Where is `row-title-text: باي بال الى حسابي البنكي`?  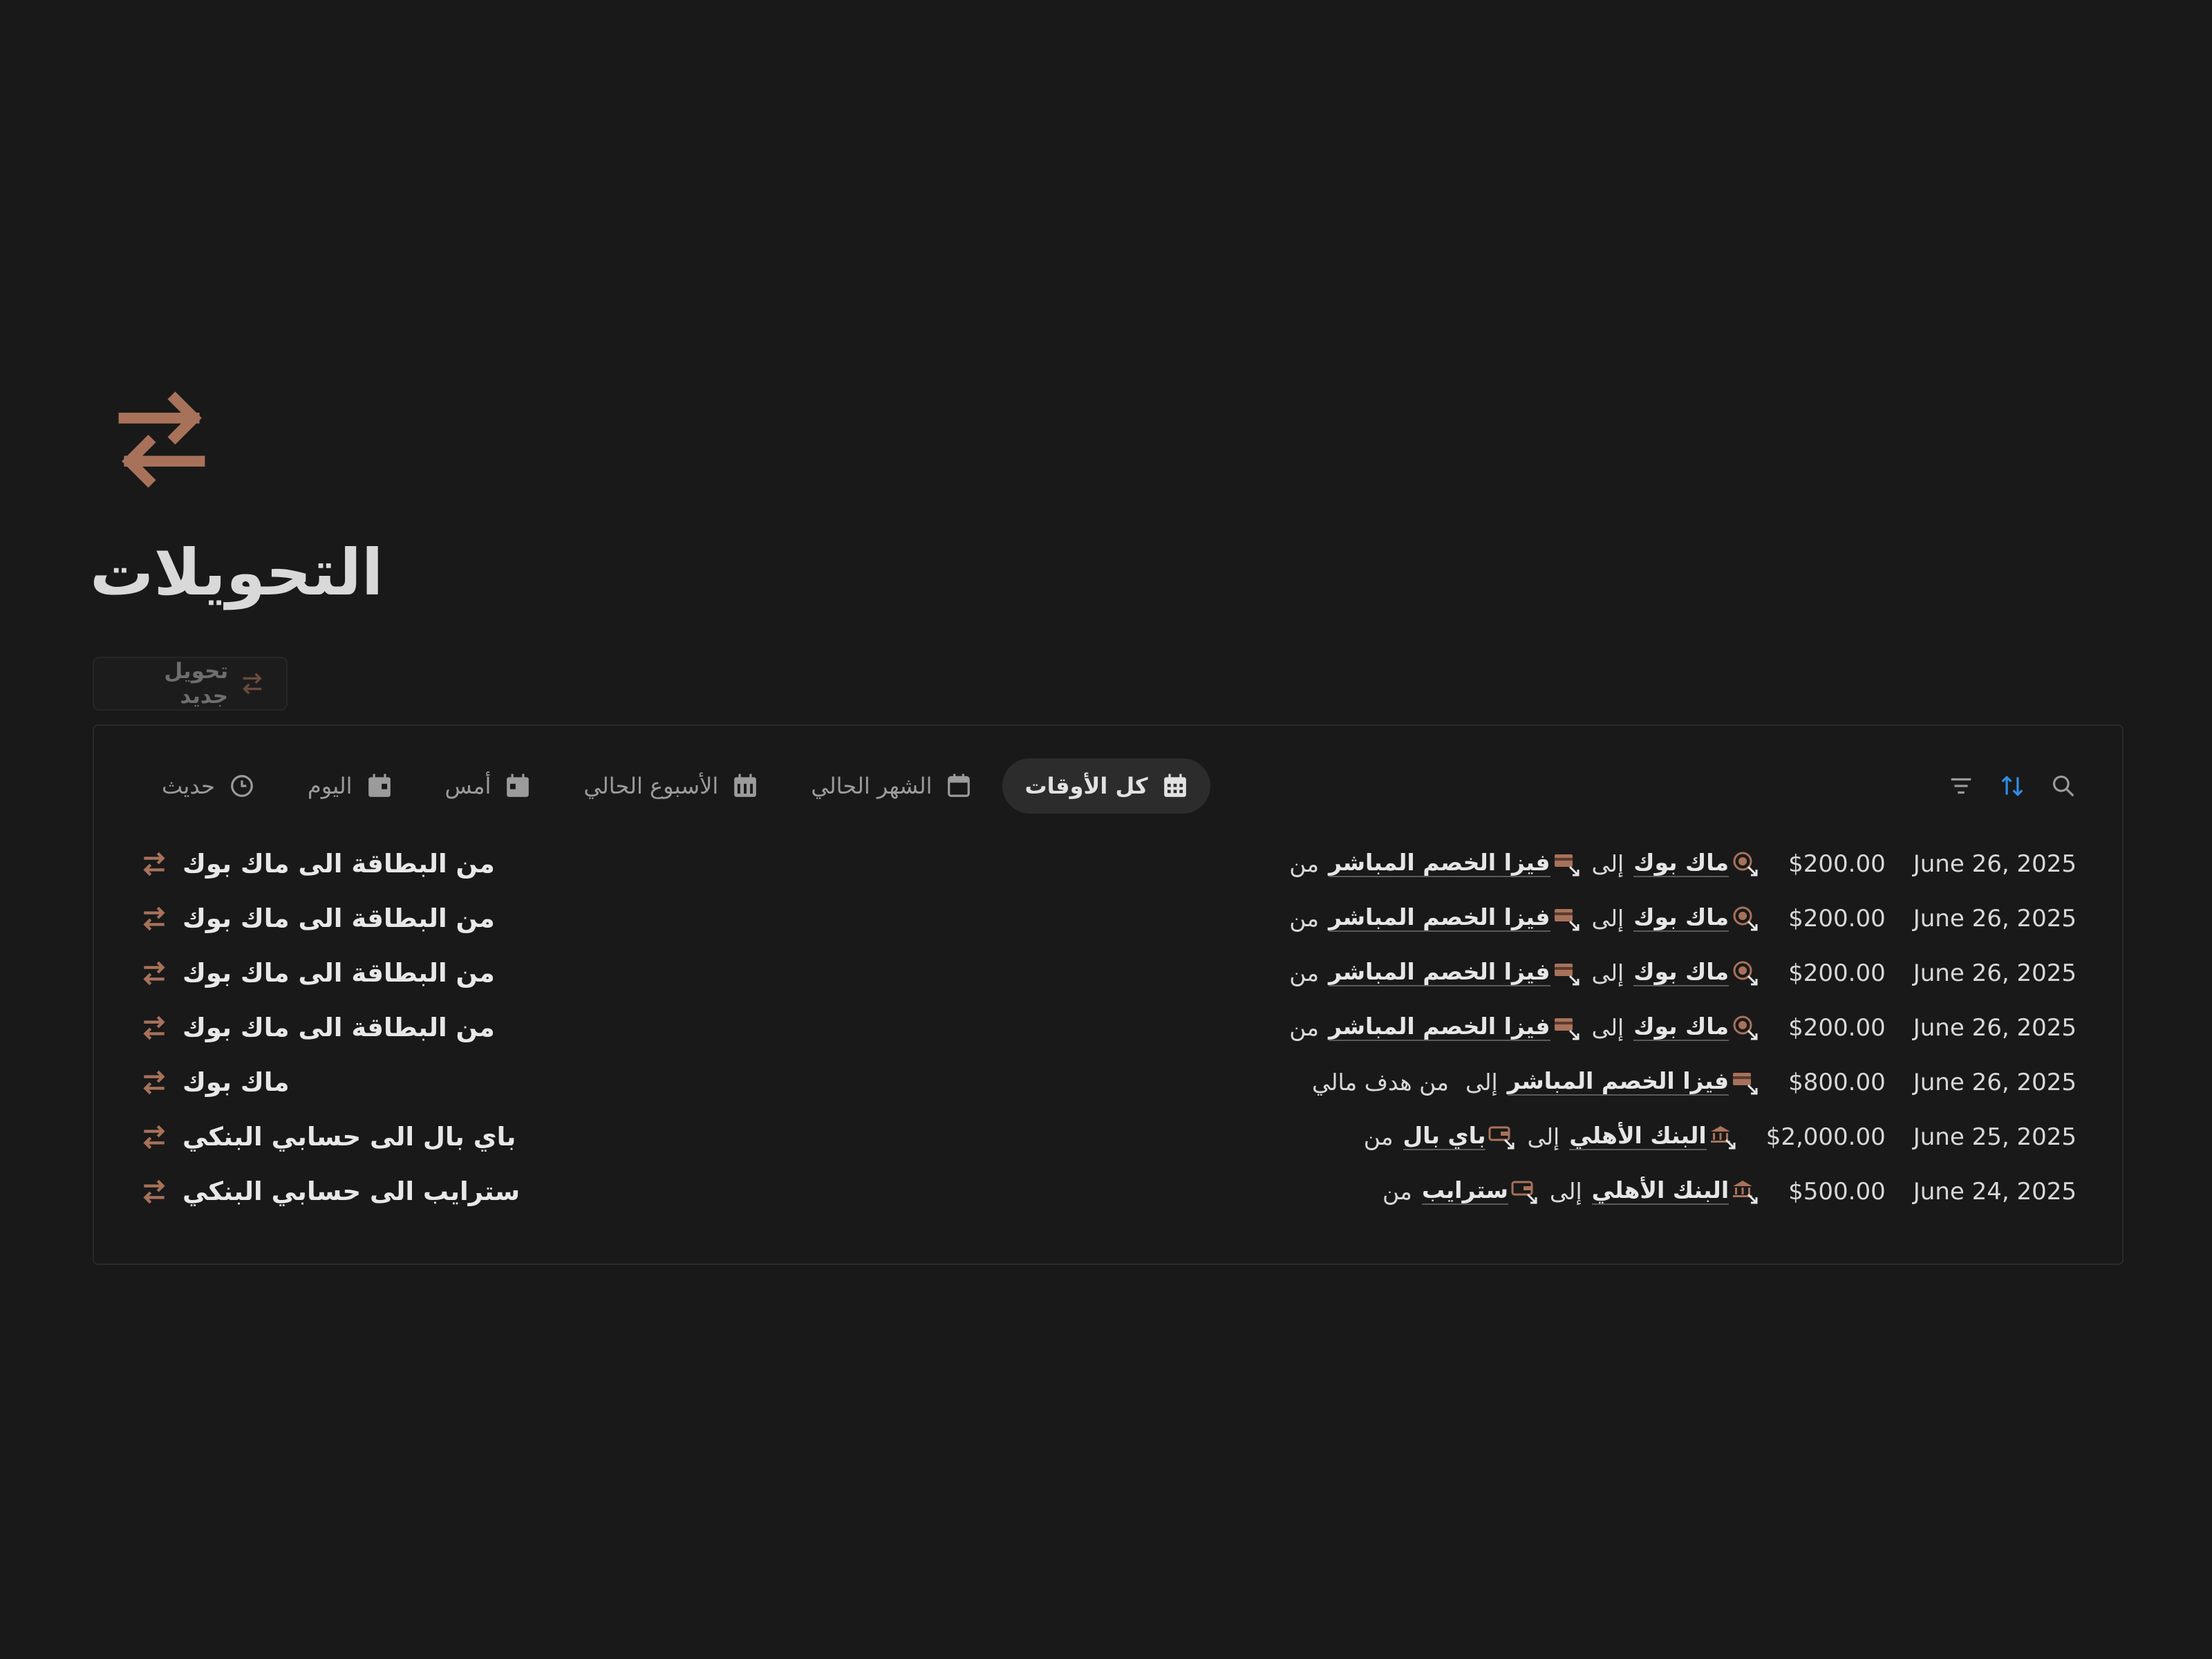 row-title-text: باي بال الى حسابي البنكي is located at coordinates (349, 1137).